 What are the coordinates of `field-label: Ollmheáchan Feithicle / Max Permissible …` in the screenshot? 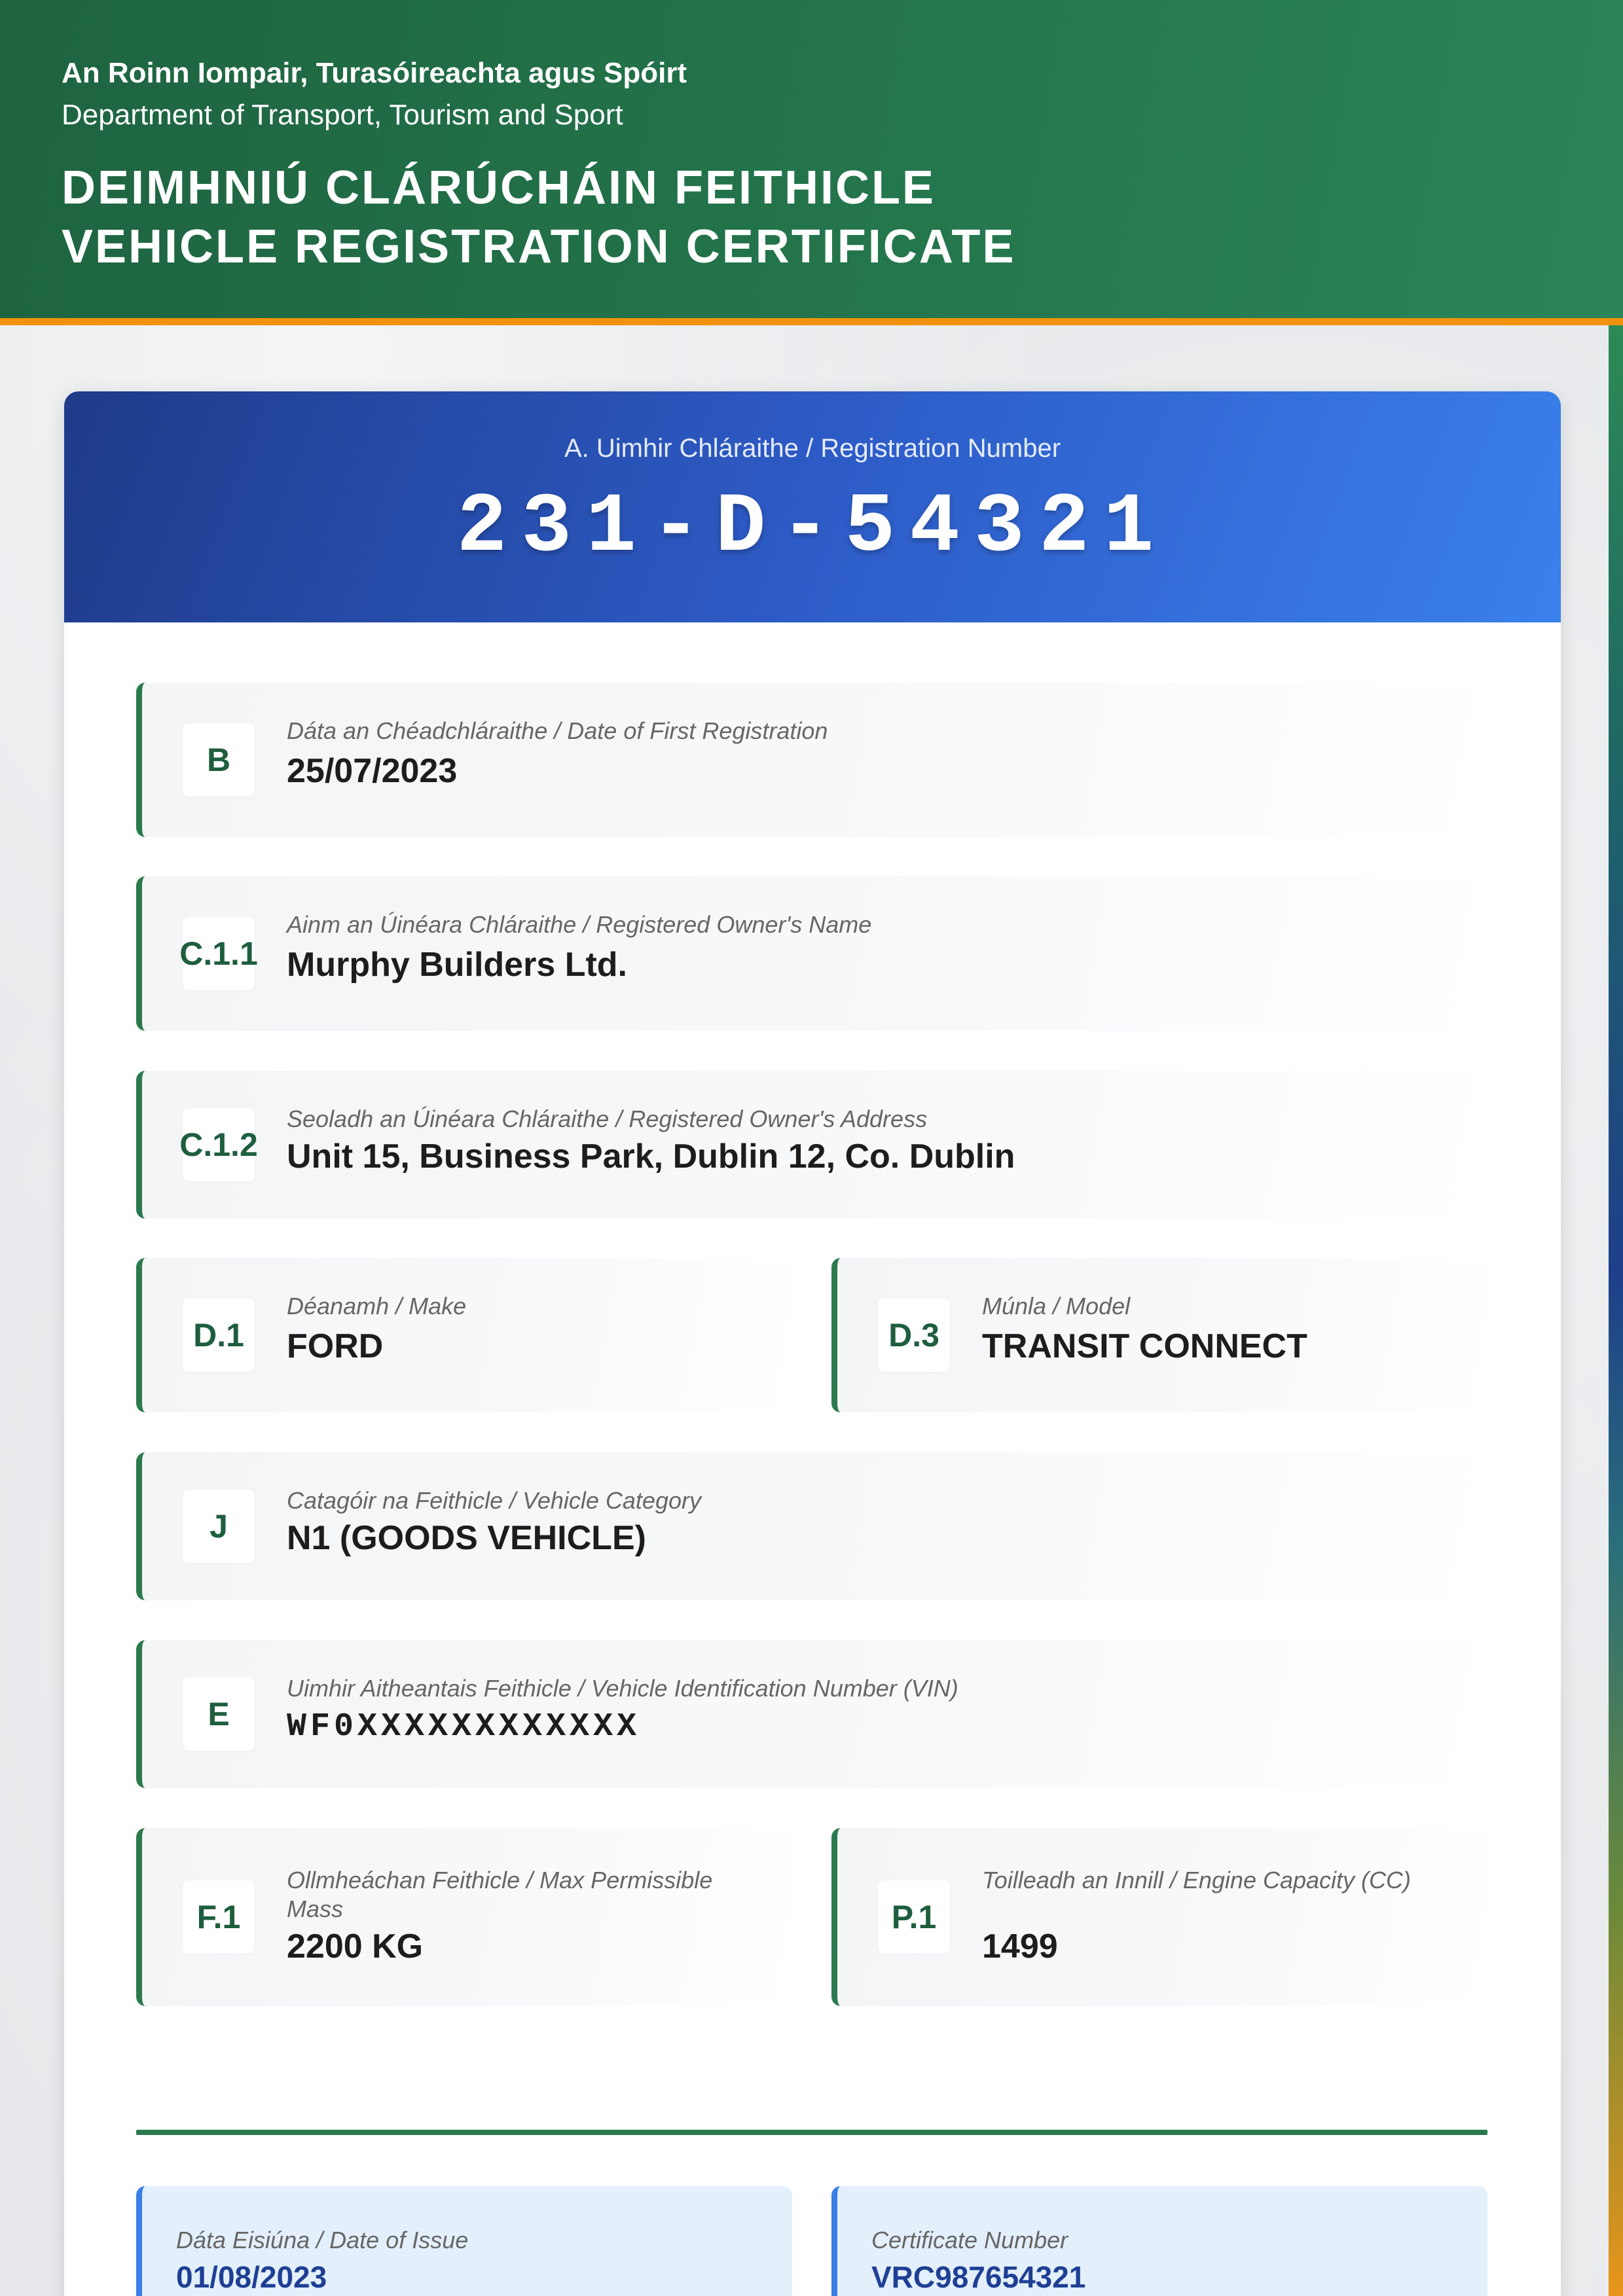 It's located at (500, 1894).